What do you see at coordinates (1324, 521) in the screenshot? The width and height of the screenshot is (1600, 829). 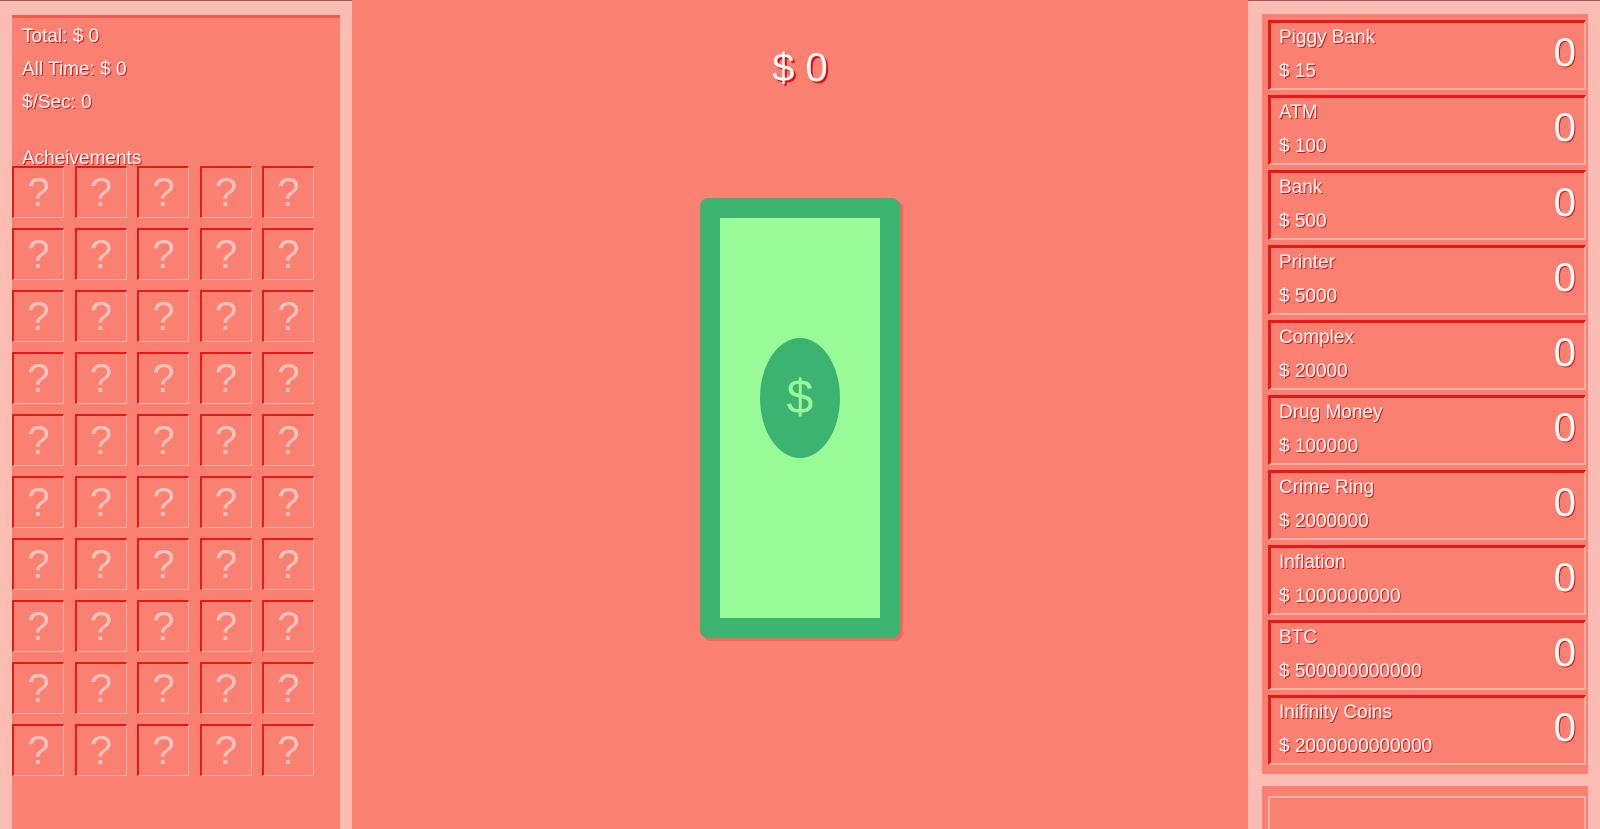 I see `shop-item-price: $ 2000000` at bounding box center [1324, 521].